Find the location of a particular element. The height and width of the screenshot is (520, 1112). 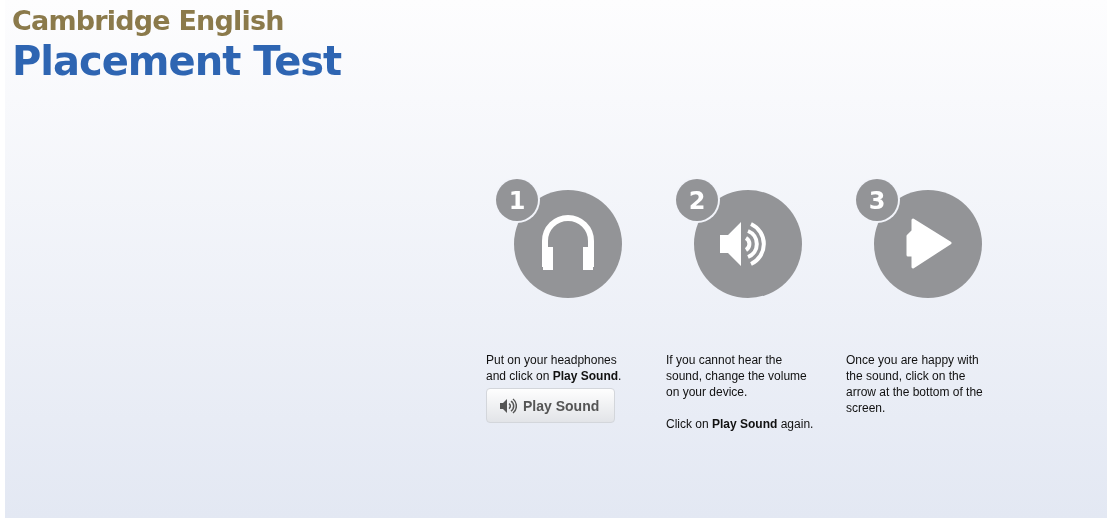

instruction-text: Once you are happy with the sound, click on the arrow at the bottom of the screen. is located at coordinates (915, 384).